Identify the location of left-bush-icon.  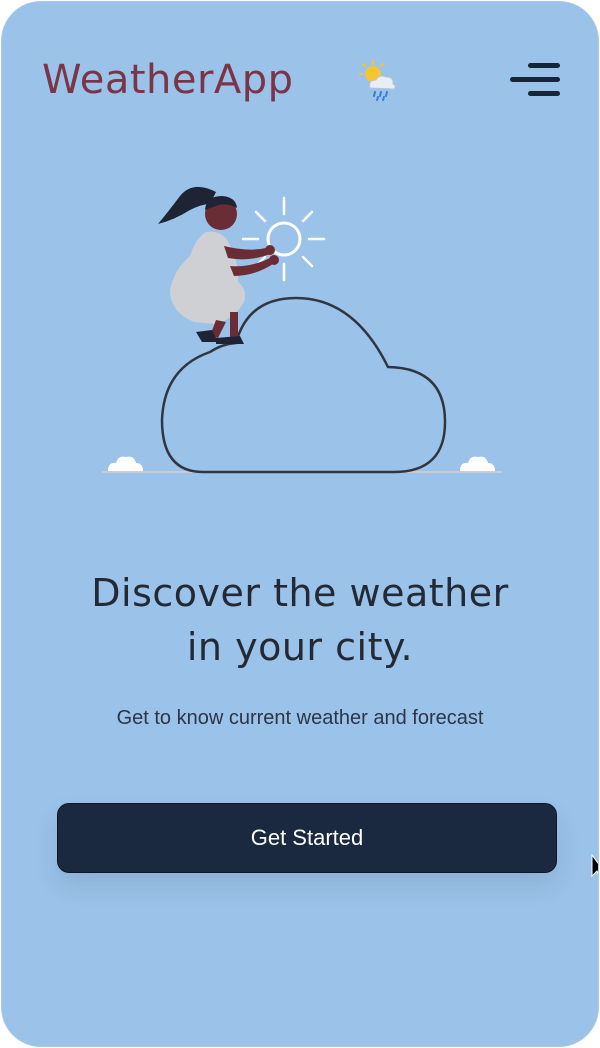
(125, 463).